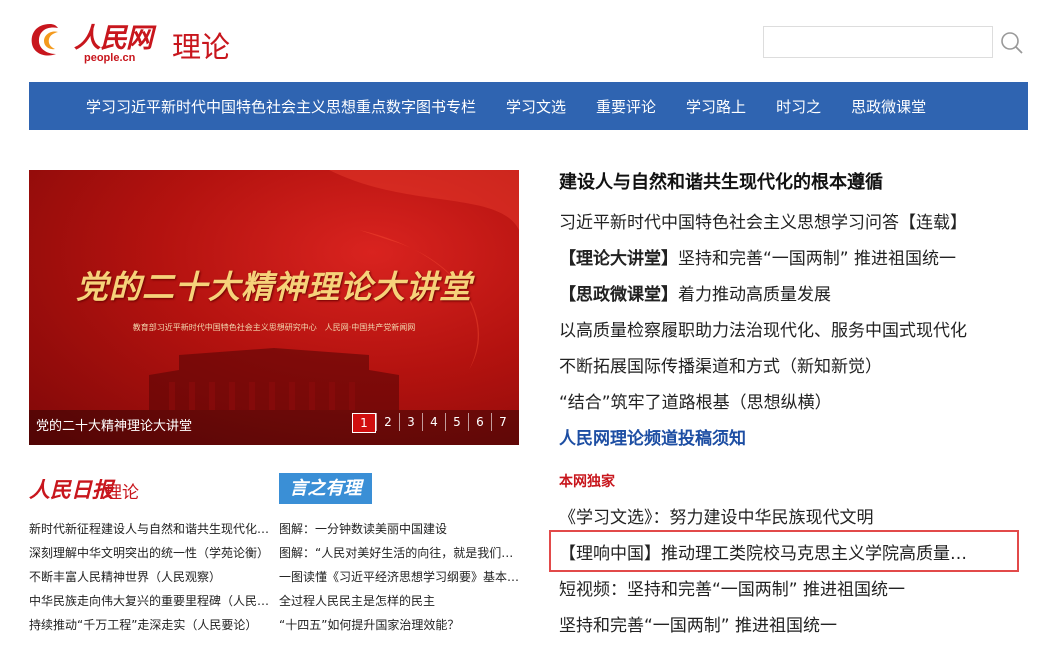 The image size is (1053, 659). Describe the element at coordinates (618, 295) in the screenshot. I see `list-item-tag: 【思政微课堂】` at that location.